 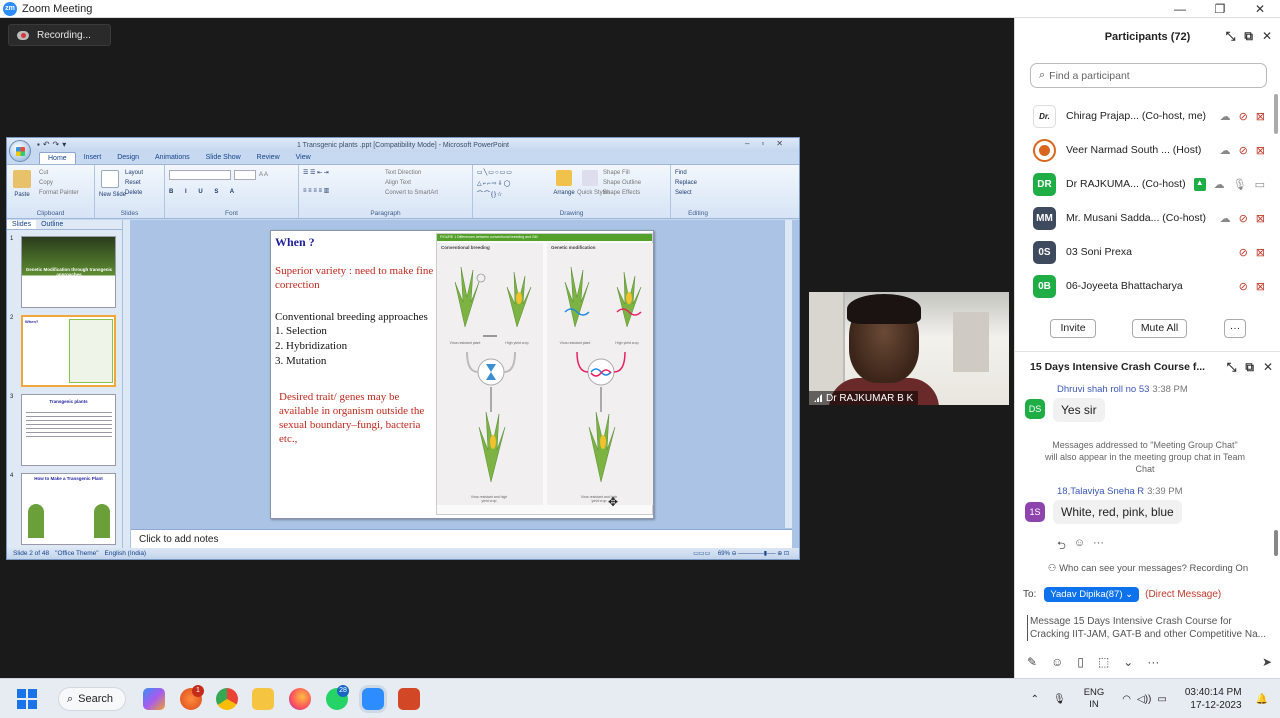 What do you see at coordinates (741, 553) in the screenshot?
I see `zoom-slider: ▭▭▭ 69% ⊖ ──────▮── ⊕ ⊡` at bounding box center [741, 553].